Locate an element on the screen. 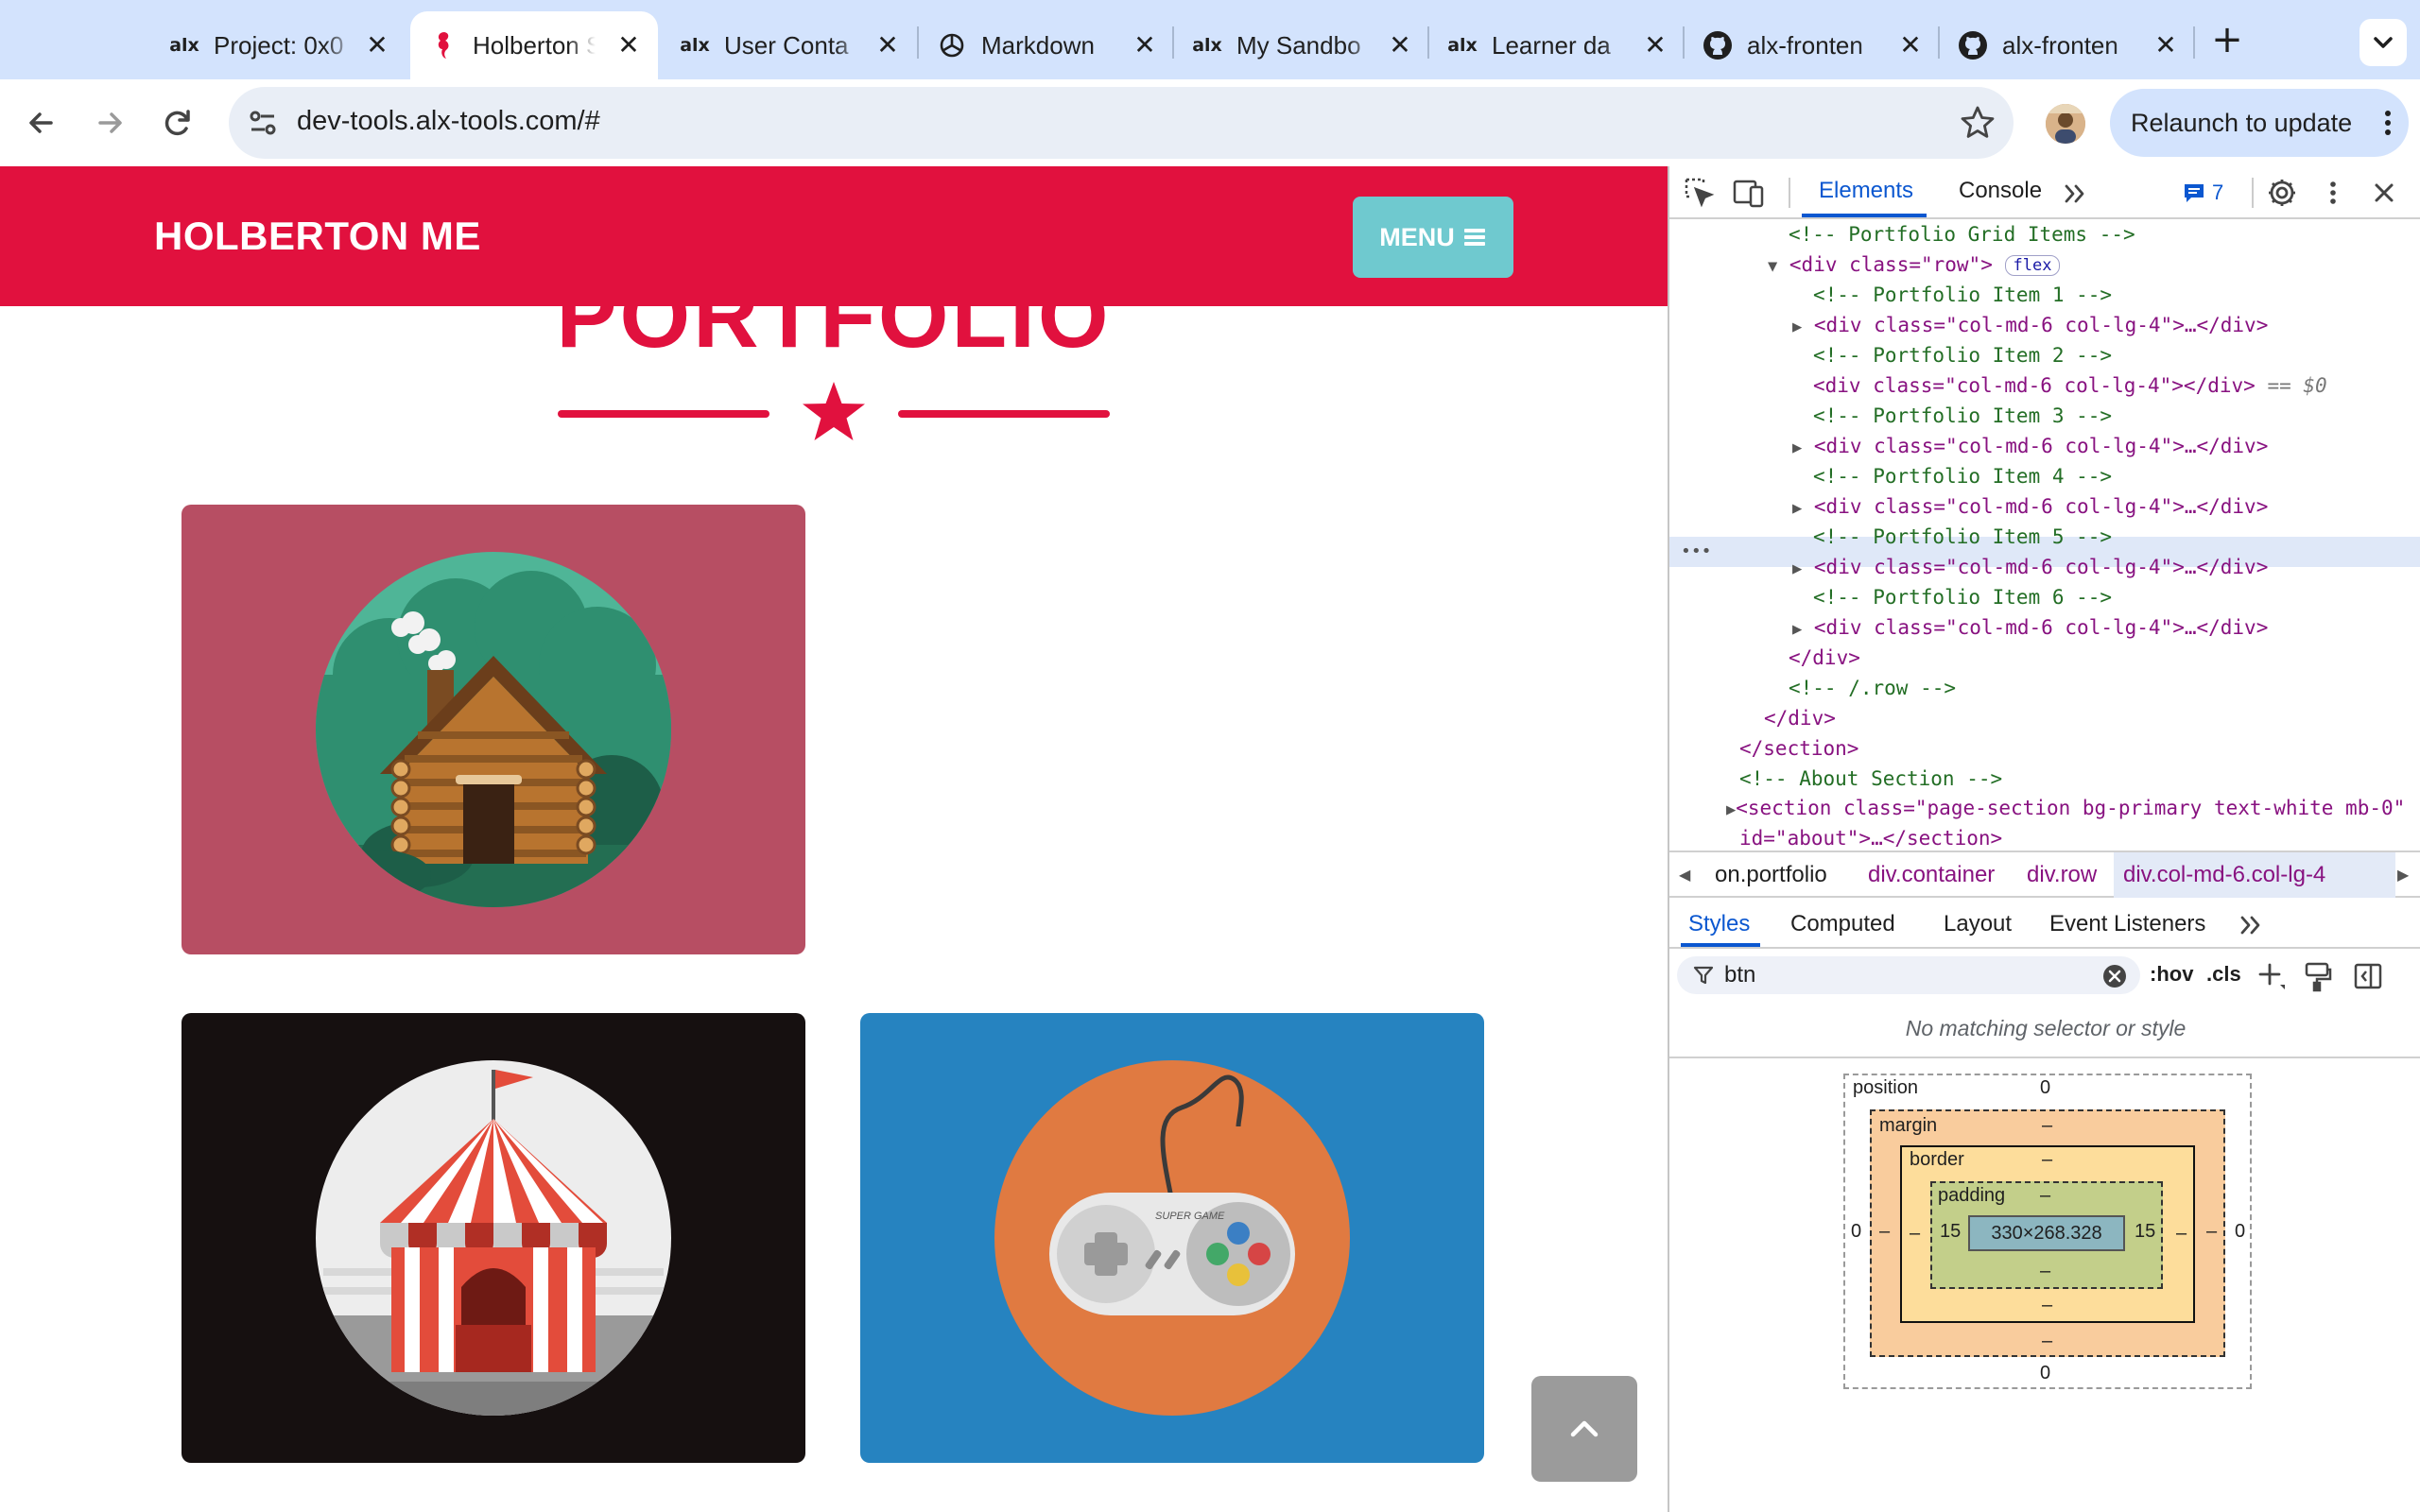 Image resolution: width=2420 pixels, height=1512 pixels. tab-console: Console is located at coordinates (2000, 191).